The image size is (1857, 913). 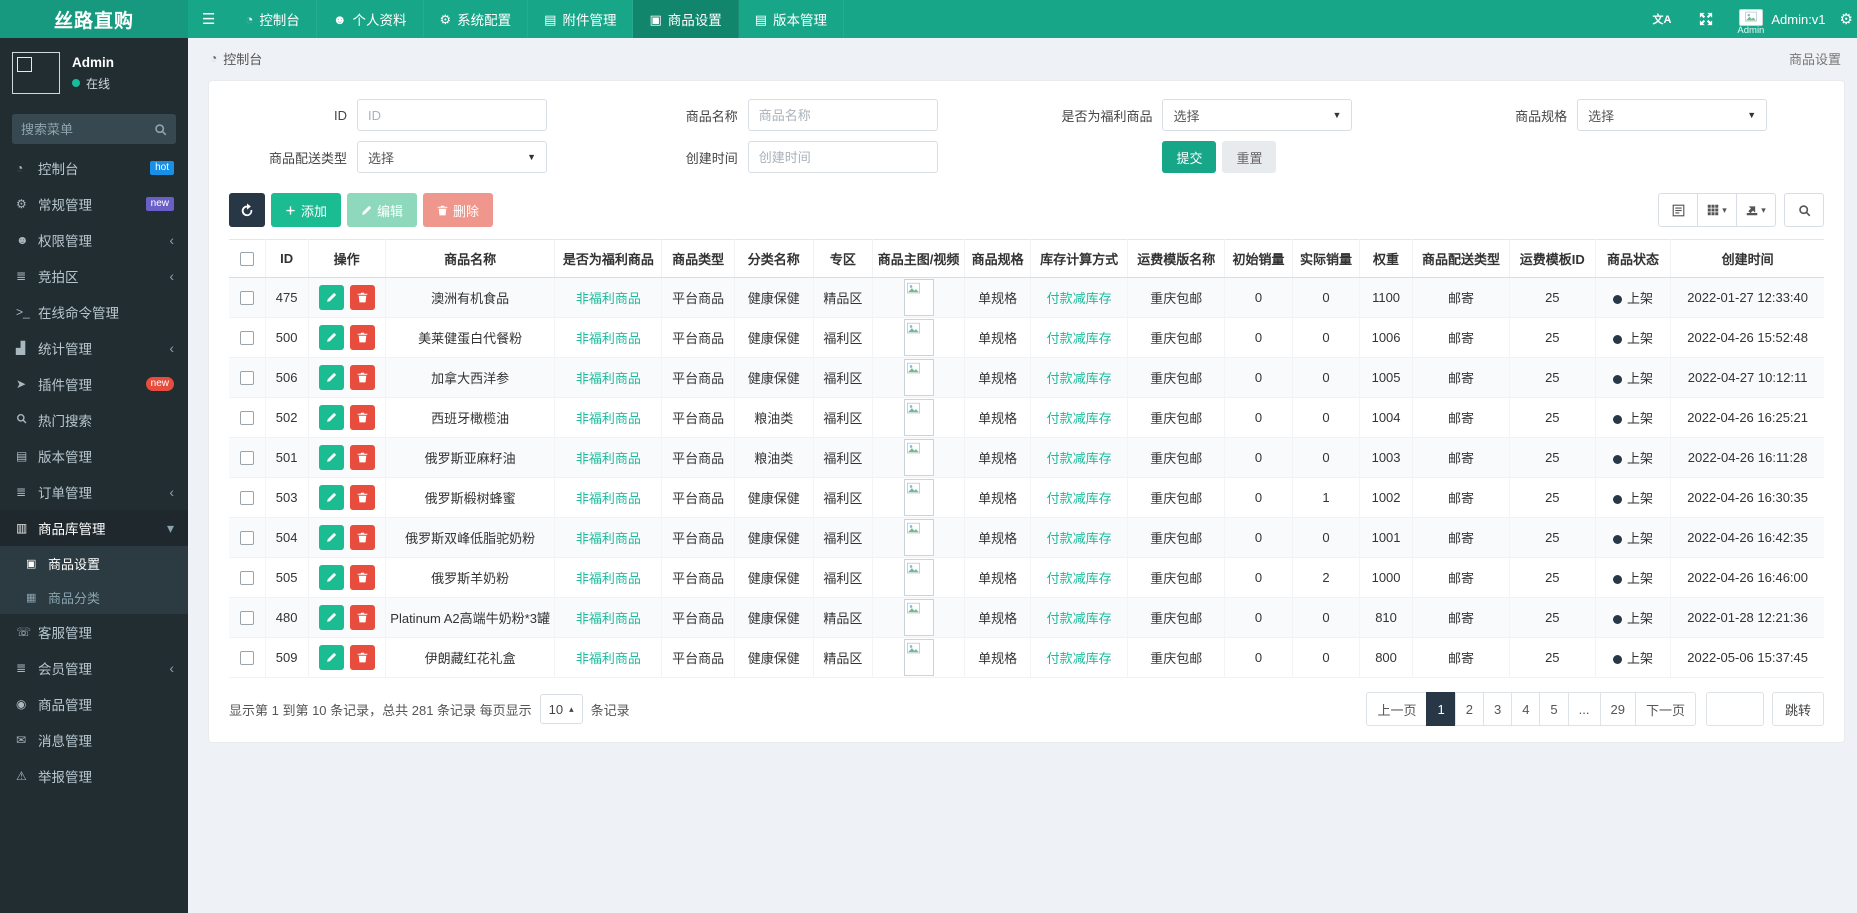 What do you see at coordinates (1617, 709) in the screenshot?
I see `page-button-29: 29` at bounding box center [1617, 709].